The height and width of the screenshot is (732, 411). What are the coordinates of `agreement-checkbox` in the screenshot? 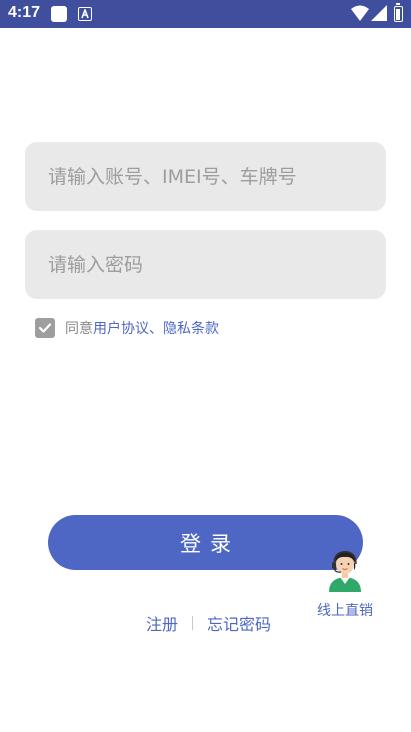 It's located at (45, 328).